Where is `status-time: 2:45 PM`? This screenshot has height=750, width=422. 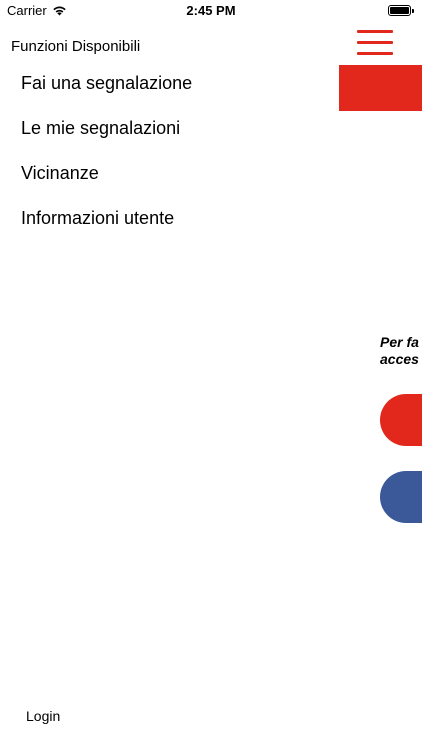
status-time: 2:45 PM is located at coordinates (211, 10).